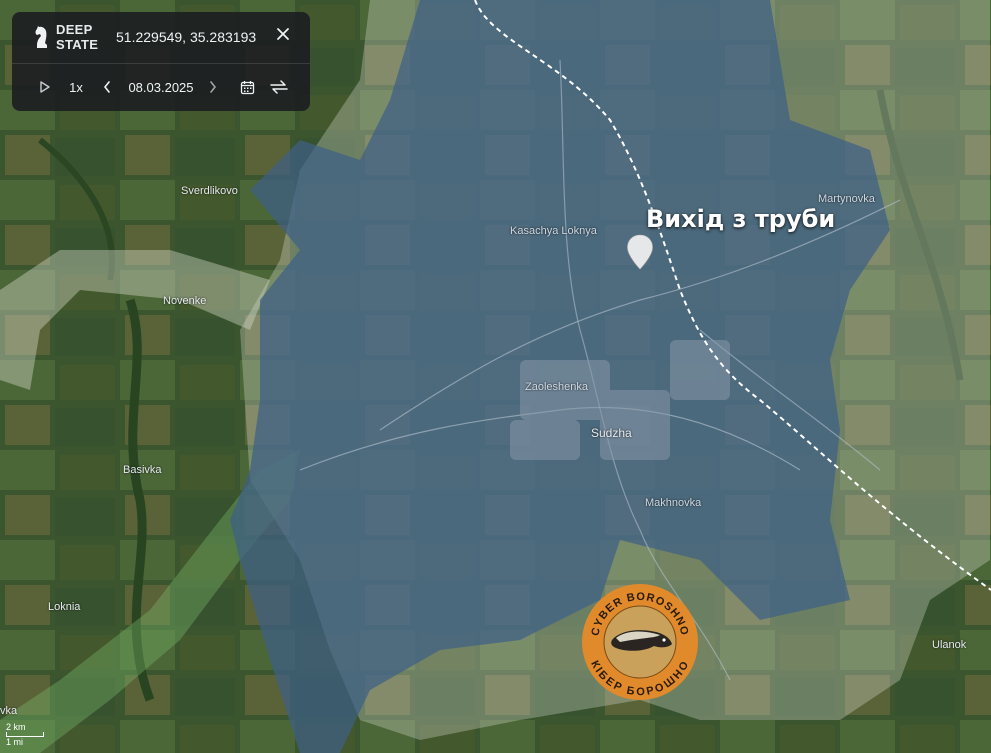 Image resolution: width=991 pixels, height=753 pixels. What do you see at coordinates (64, 607) in the screenshot?
I see `place-label-loknia: Loknia` at bounding box center [64, 607].